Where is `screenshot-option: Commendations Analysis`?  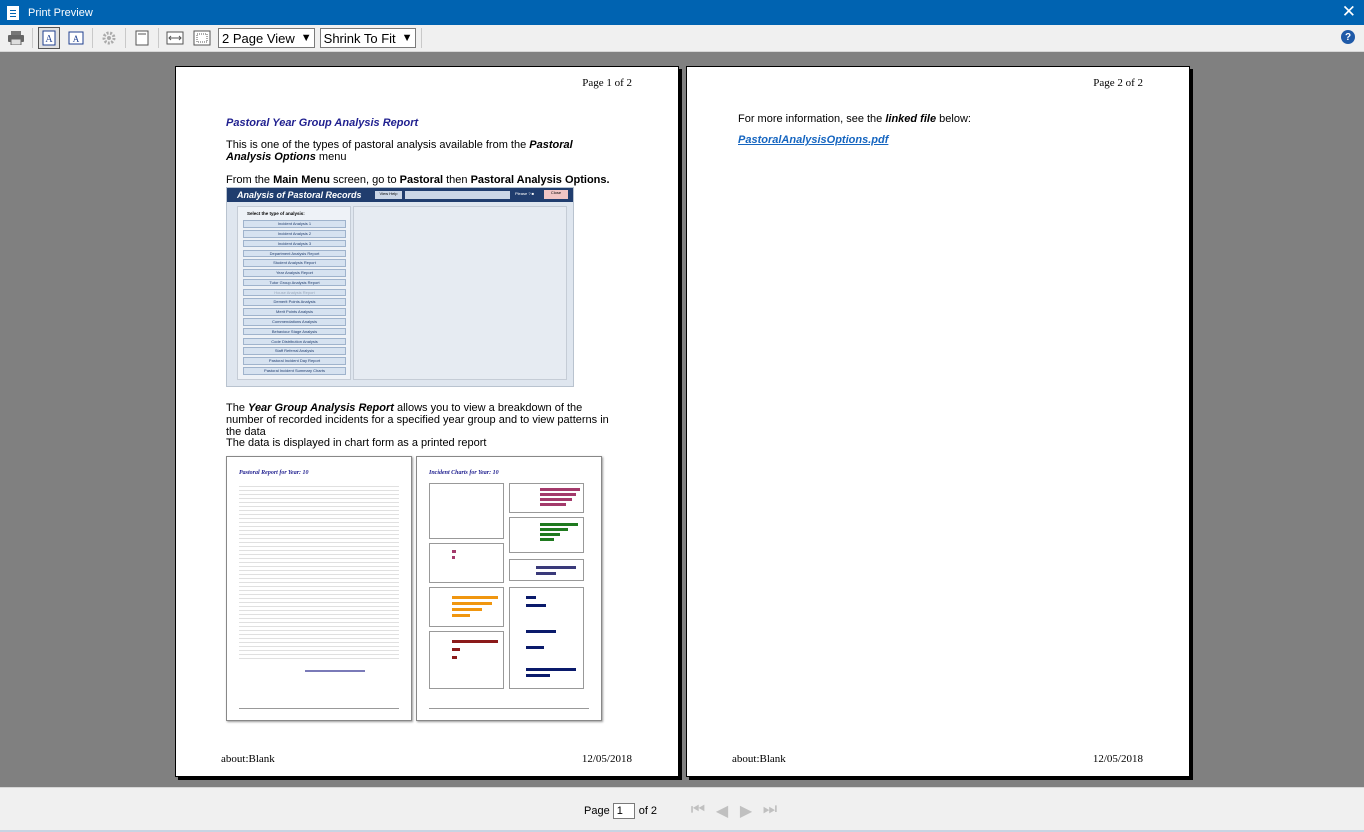 screenshot-option: Commendations Analysis is located at coordinates (294, 322).